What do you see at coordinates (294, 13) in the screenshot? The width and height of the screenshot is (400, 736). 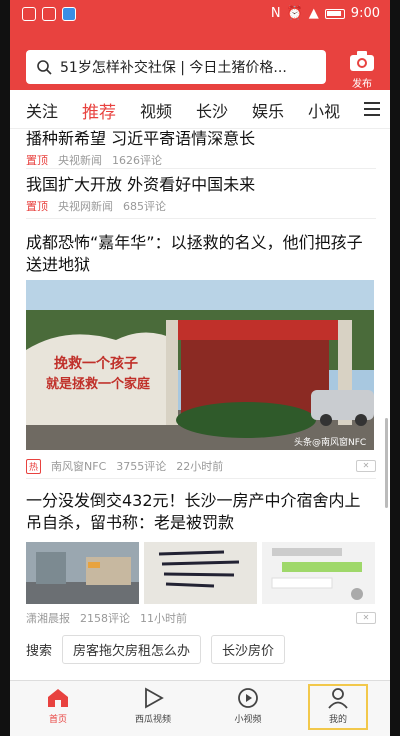 I see `alarm-icon: ⏰` at bounding box center [294, 13].